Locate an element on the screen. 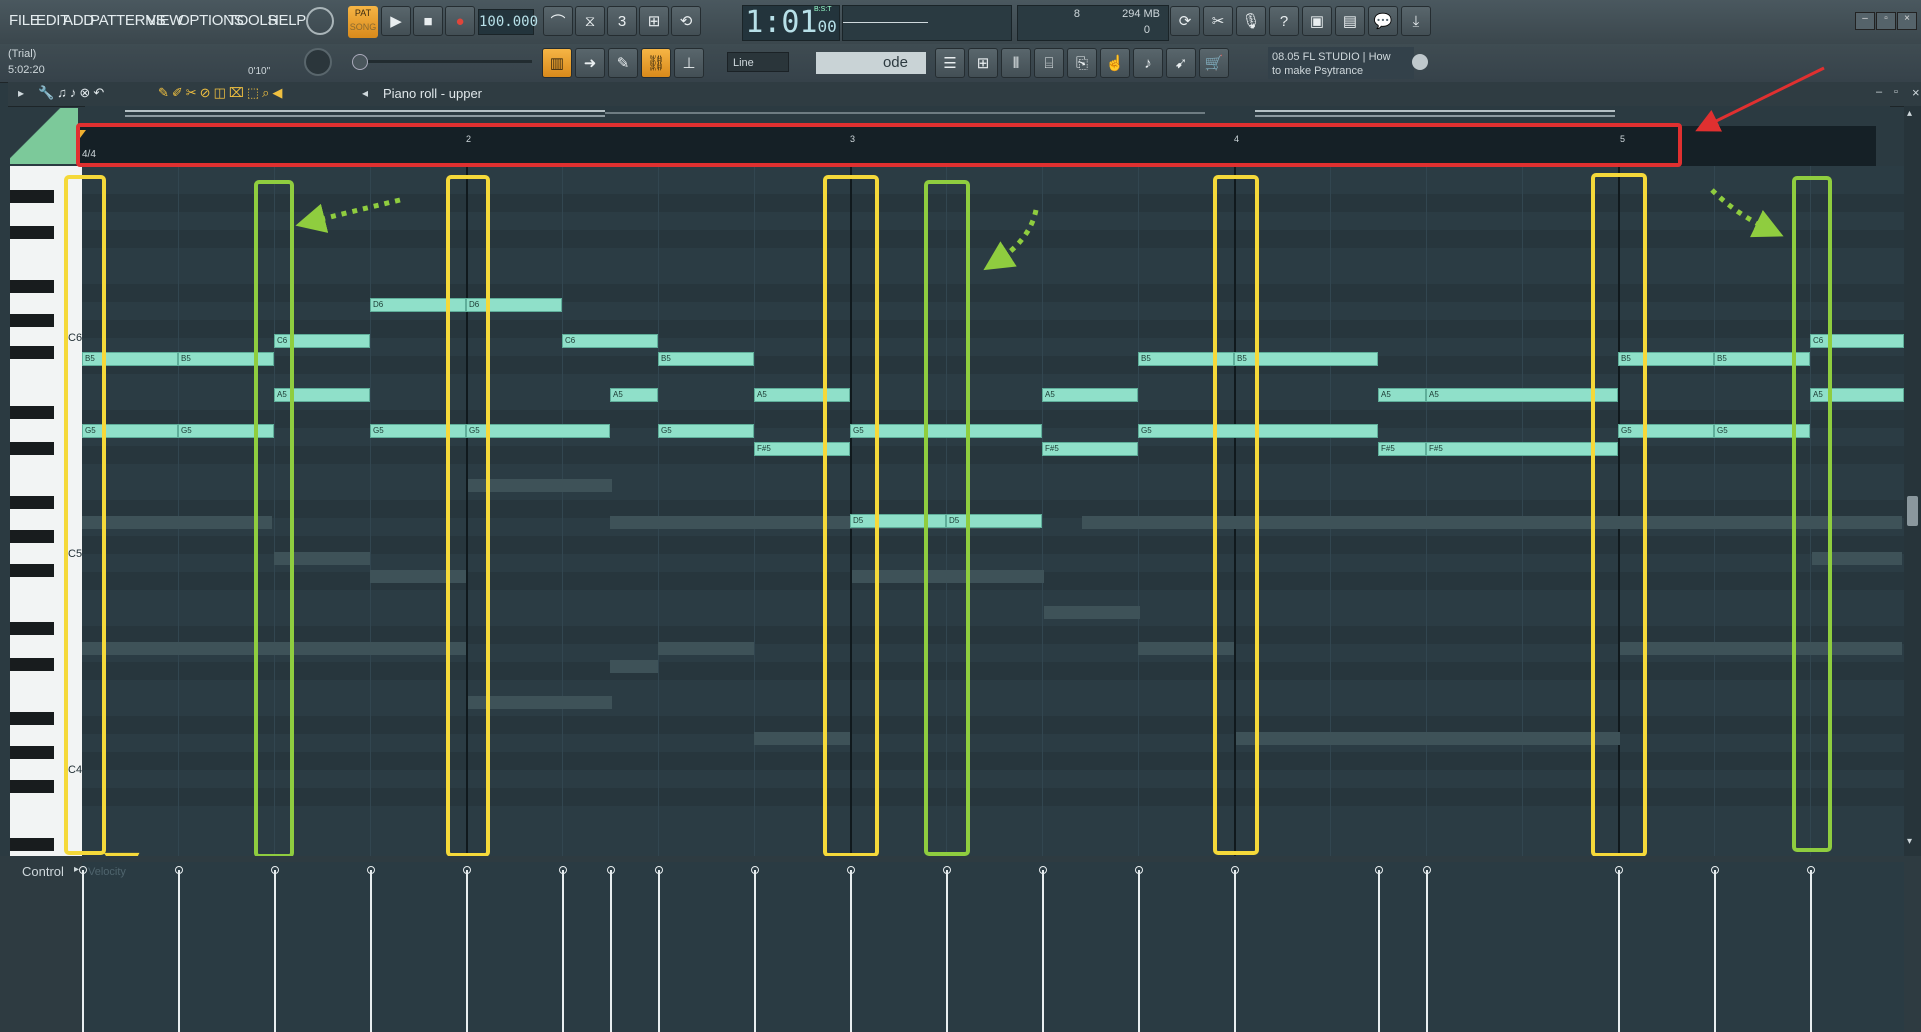 This screenshot has width=1921, height=1032. pattern-selector: ode is located at coordinates (871, 63).